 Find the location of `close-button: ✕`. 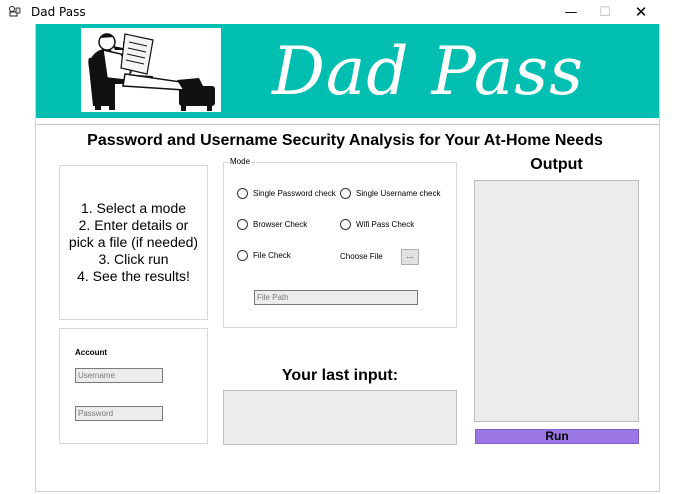

close-button: ✕ is located at coordinates (641, 12).